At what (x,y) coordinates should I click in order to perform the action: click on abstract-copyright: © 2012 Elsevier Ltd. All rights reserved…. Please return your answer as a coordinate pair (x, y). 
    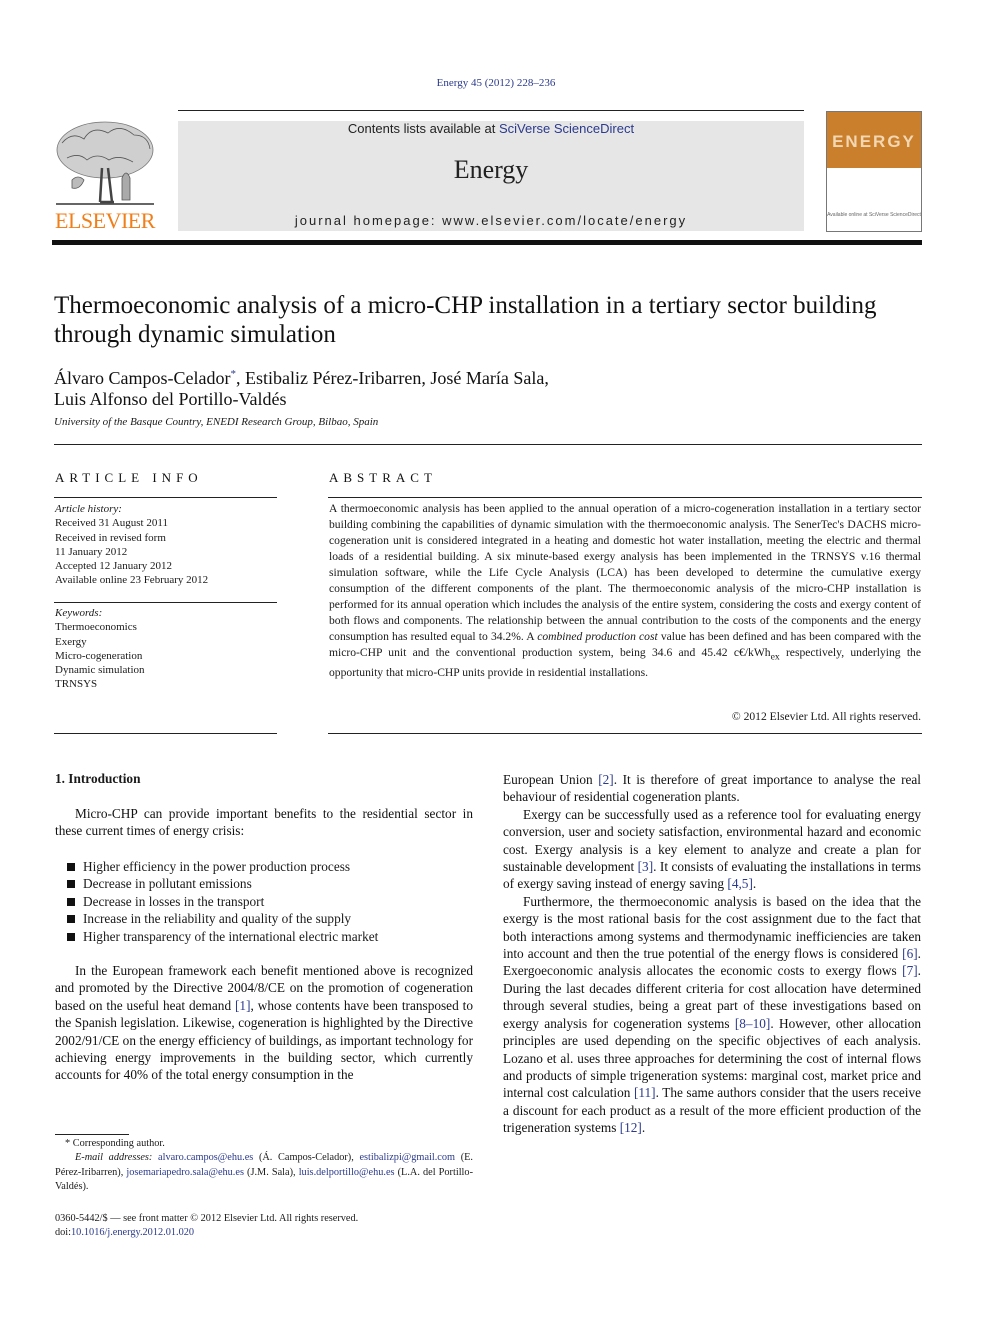
    Looking at the image, I should click on (826, 716).